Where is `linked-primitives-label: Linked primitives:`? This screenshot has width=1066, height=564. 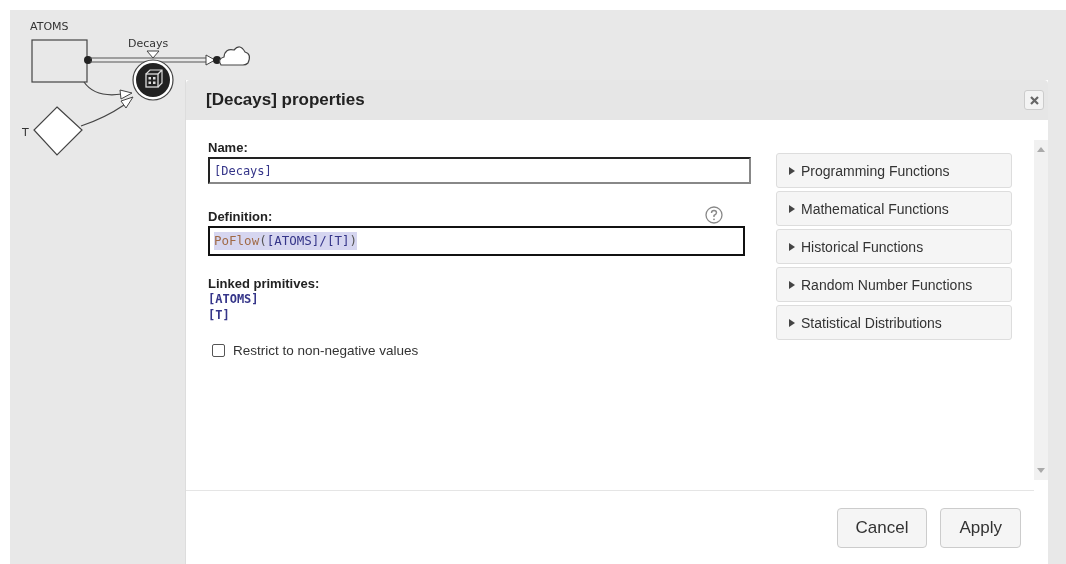 linked-primitives-label: Linked primitives: is located at coordinates (264, 283).